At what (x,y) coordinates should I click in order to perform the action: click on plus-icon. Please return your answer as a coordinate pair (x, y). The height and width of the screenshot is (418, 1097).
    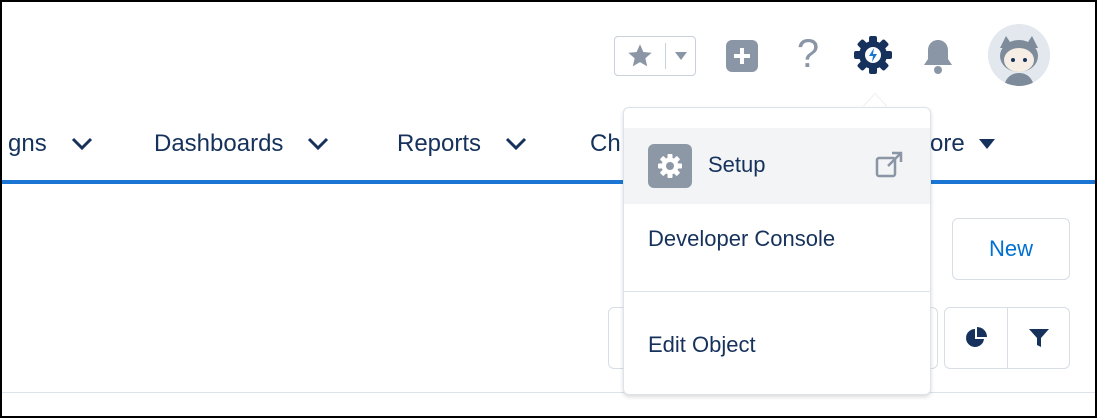
    Looking at the image, I should click on (742, 56).